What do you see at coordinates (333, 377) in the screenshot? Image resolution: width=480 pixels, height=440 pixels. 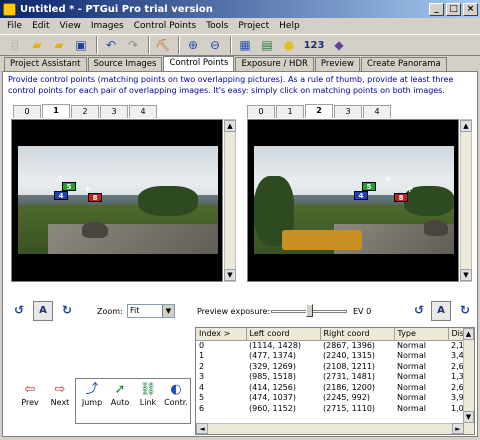 I see `table-row: 3 (985, 1518) (2731, 1481) Normal 1,3` at bounding box center [333, 377].